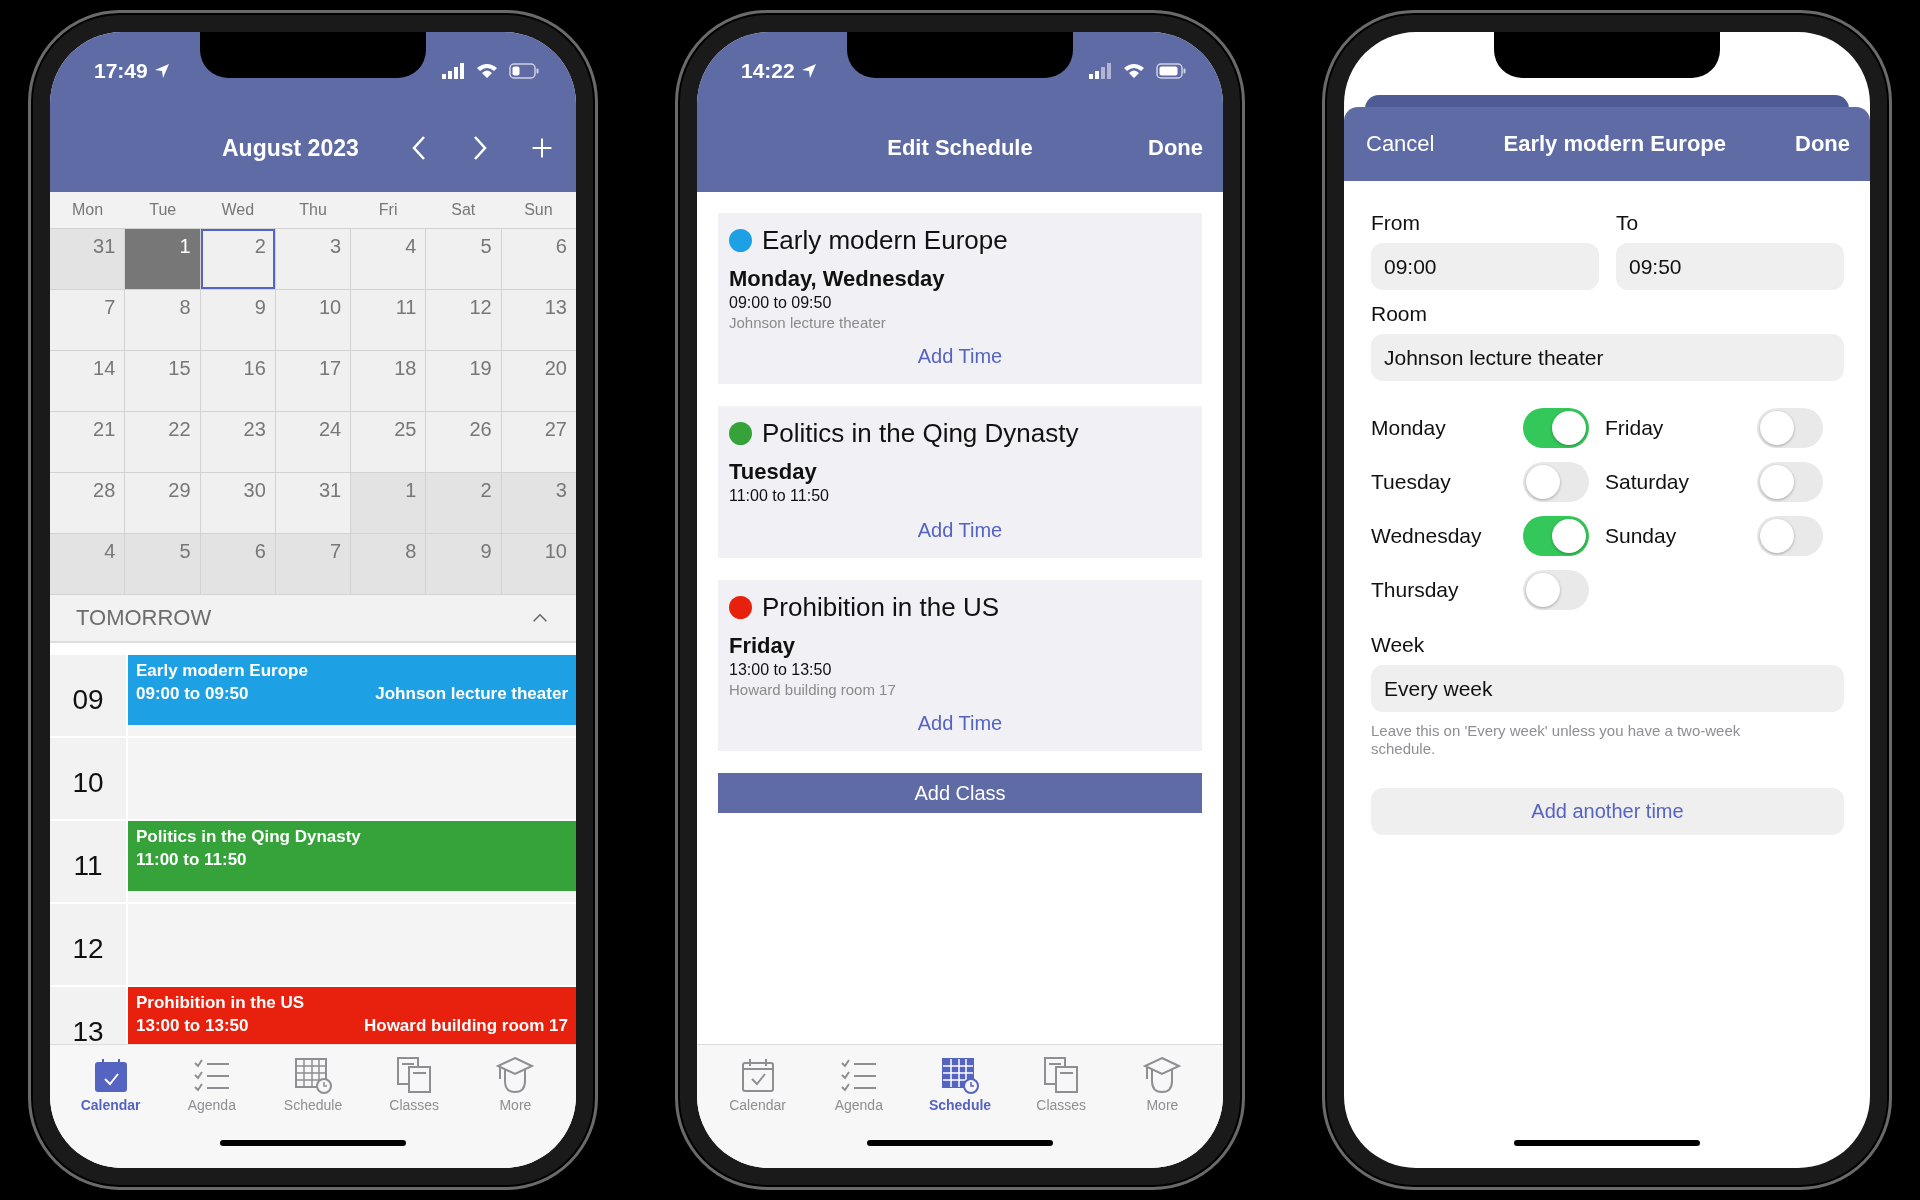 The height and width of the screenshot is (1200, 1920). What do you see at coordinates (144, 618) in the screenshot?
I see `section-heading: TOMORROW` at bounding box center [144, 618].